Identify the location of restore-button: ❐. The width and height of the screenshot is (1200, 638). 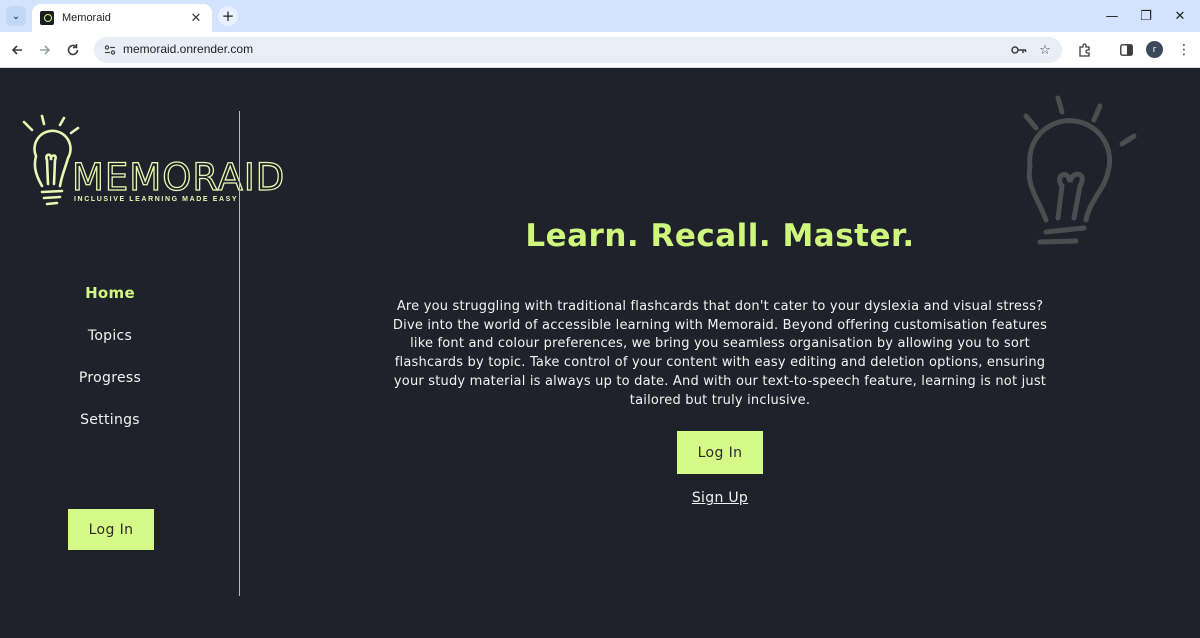
(1146, 16).